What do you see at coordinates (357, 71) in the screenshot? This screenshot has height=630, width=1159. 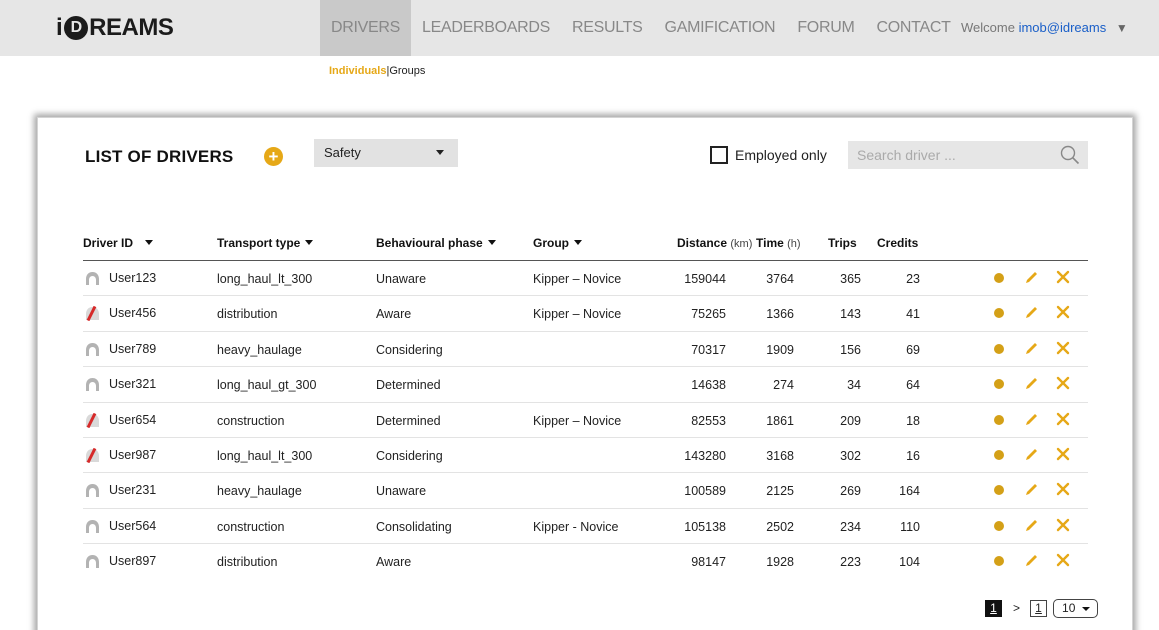 I see `subnav-individuals: Individuals` at bounding box center [357, 71].